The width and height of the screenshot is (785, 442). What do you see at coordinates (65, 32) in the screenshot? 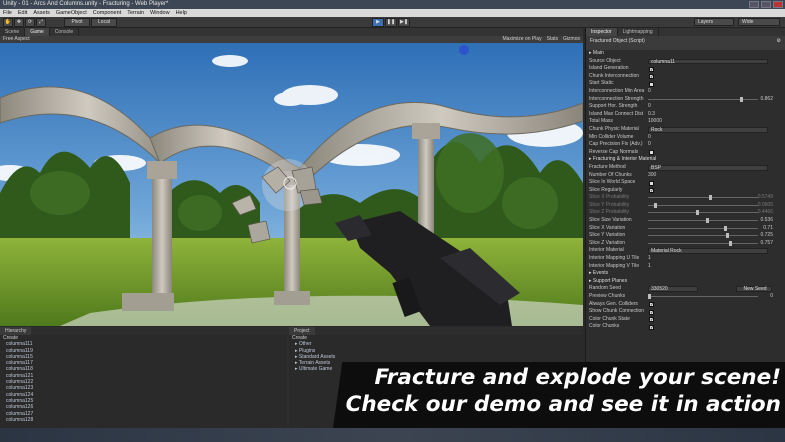
I see `tab-console: Console` at bounding box center [65, 32].